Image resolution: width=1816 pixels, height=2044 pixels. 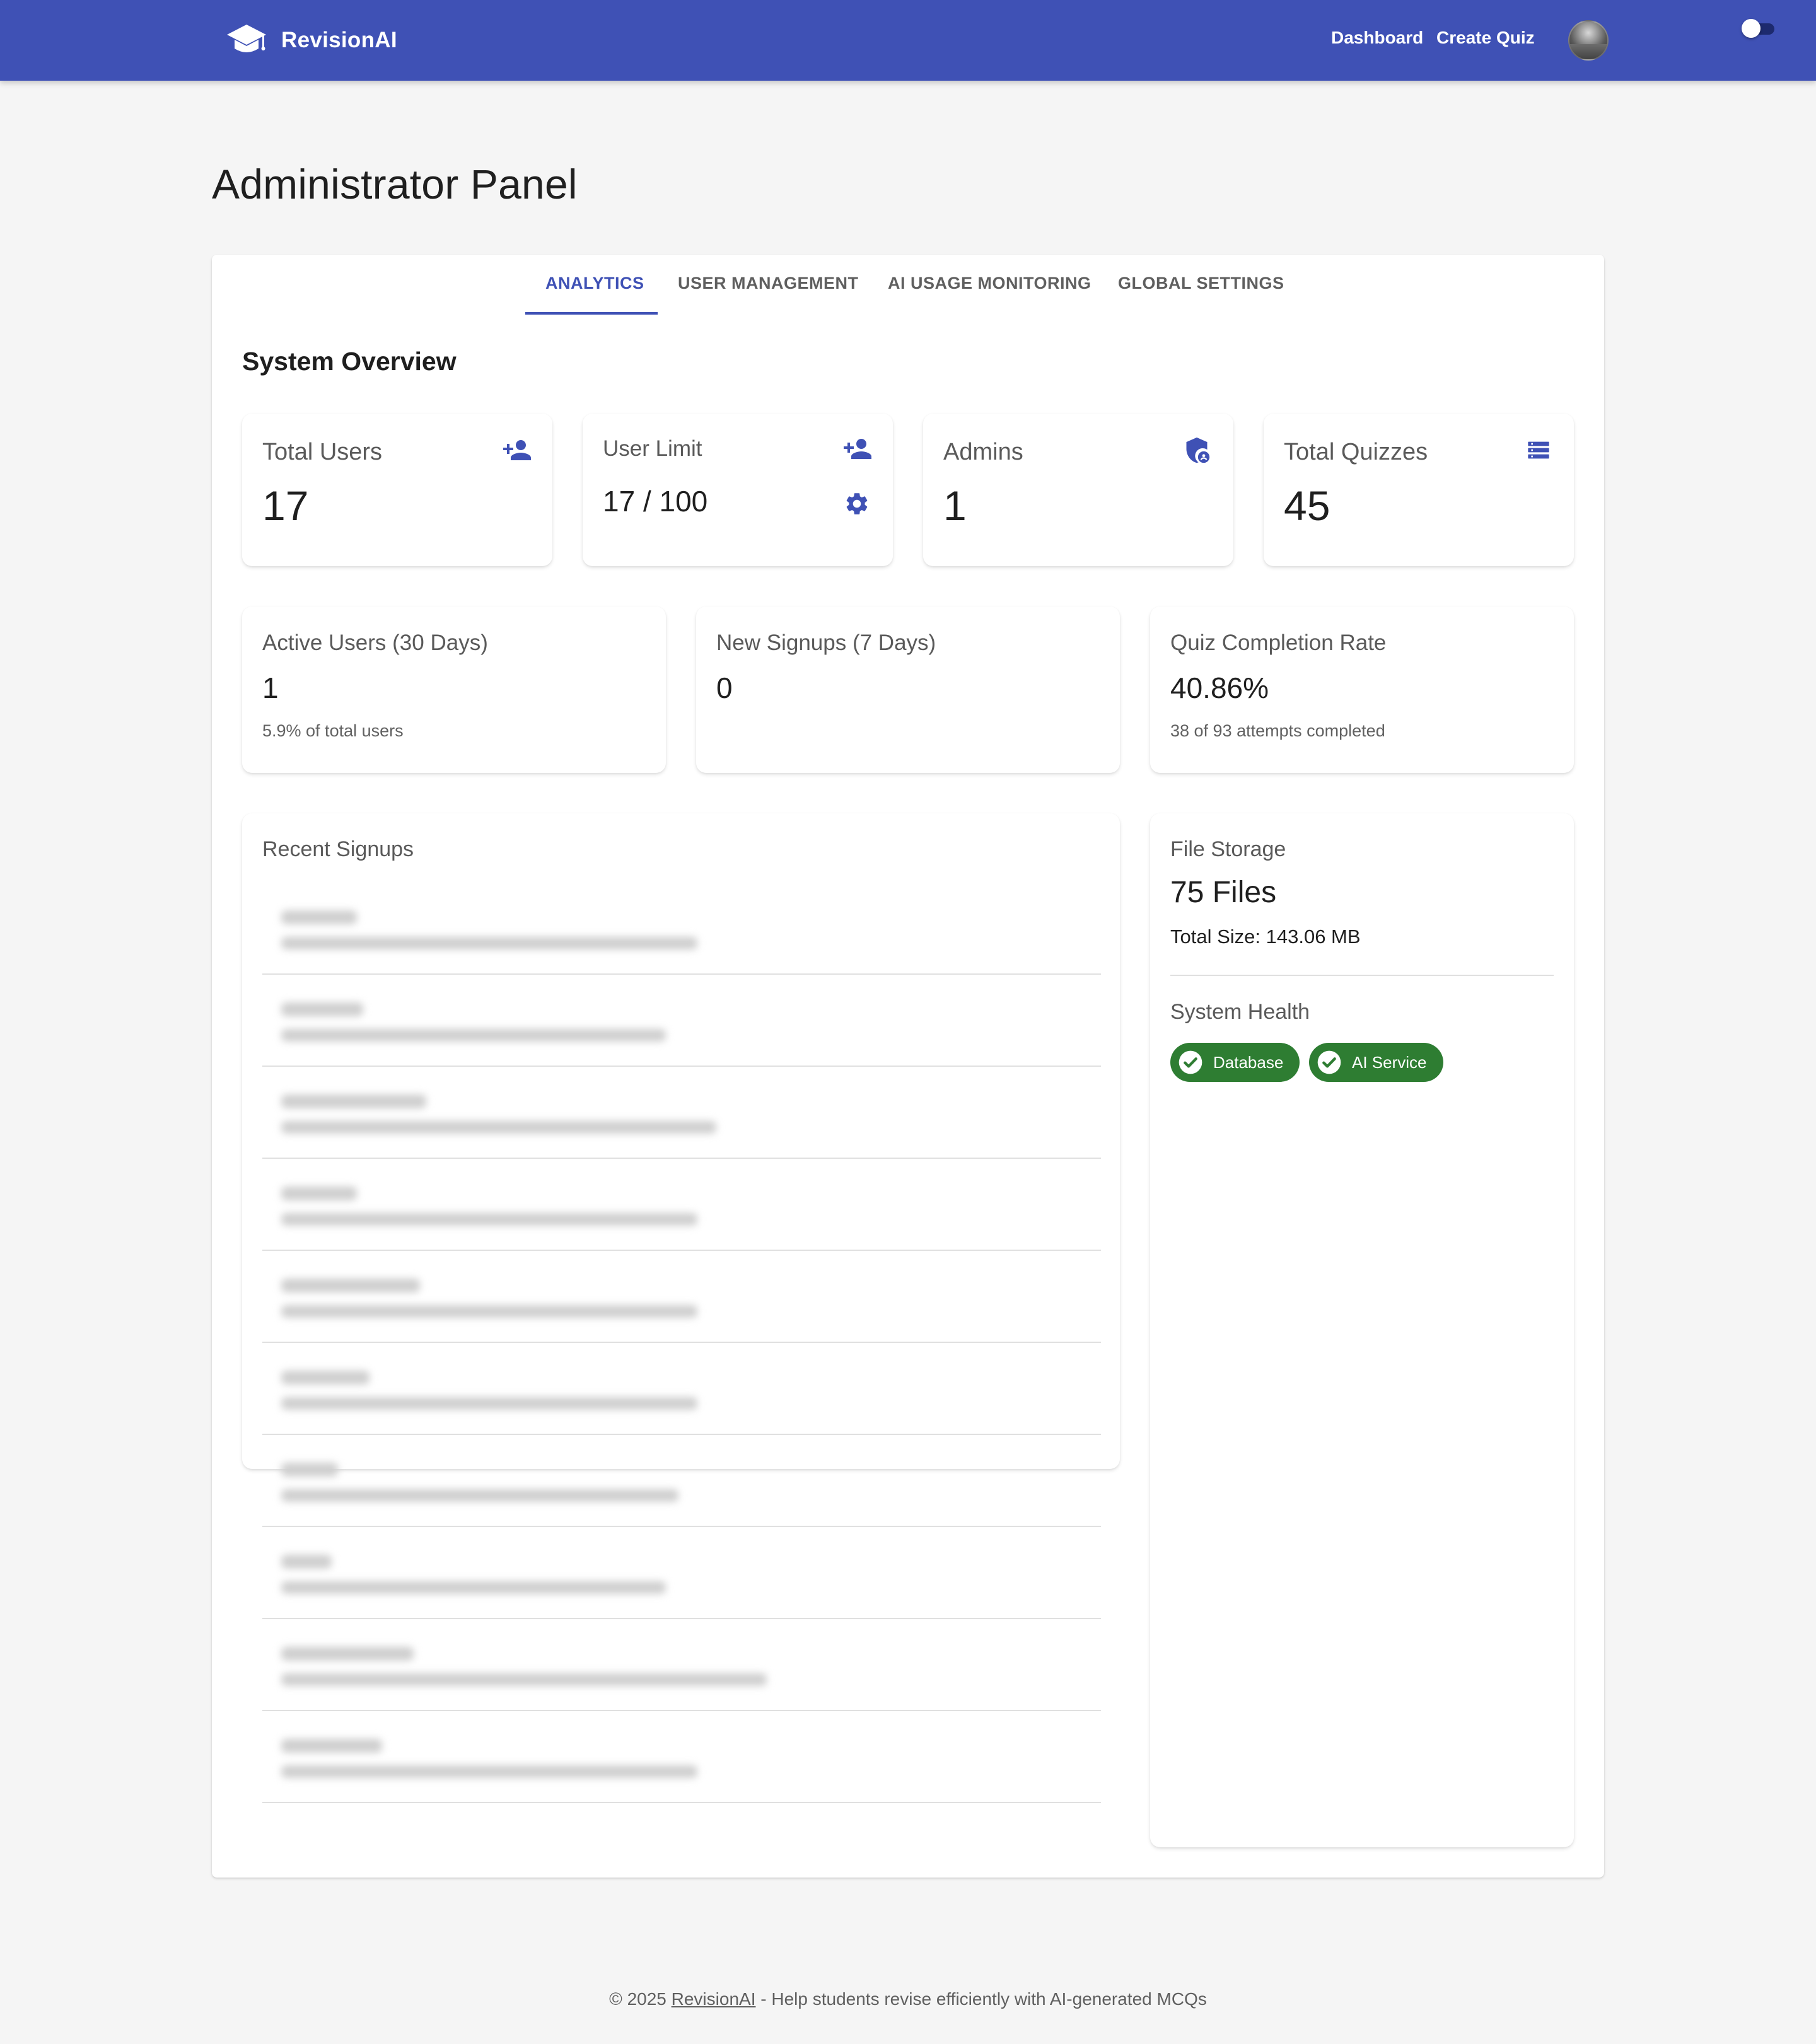 I want to click on brand: RevisionAI, so click(x=311, y=40).